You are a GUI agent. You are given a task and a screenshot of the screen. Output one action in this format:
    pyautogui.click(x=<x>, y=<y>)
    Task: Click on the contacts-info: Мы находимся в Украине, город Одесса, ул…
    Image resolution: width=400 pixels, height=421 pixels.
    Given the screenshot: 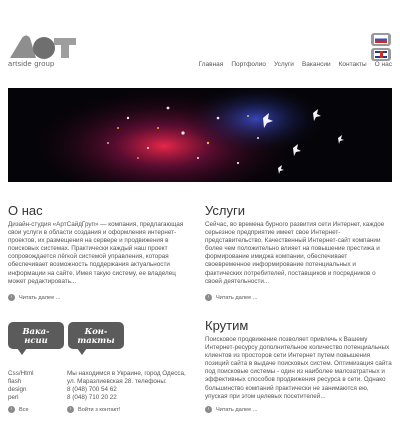 What is the action you would take?
    pyautogui.click(x=126, y=386)
    